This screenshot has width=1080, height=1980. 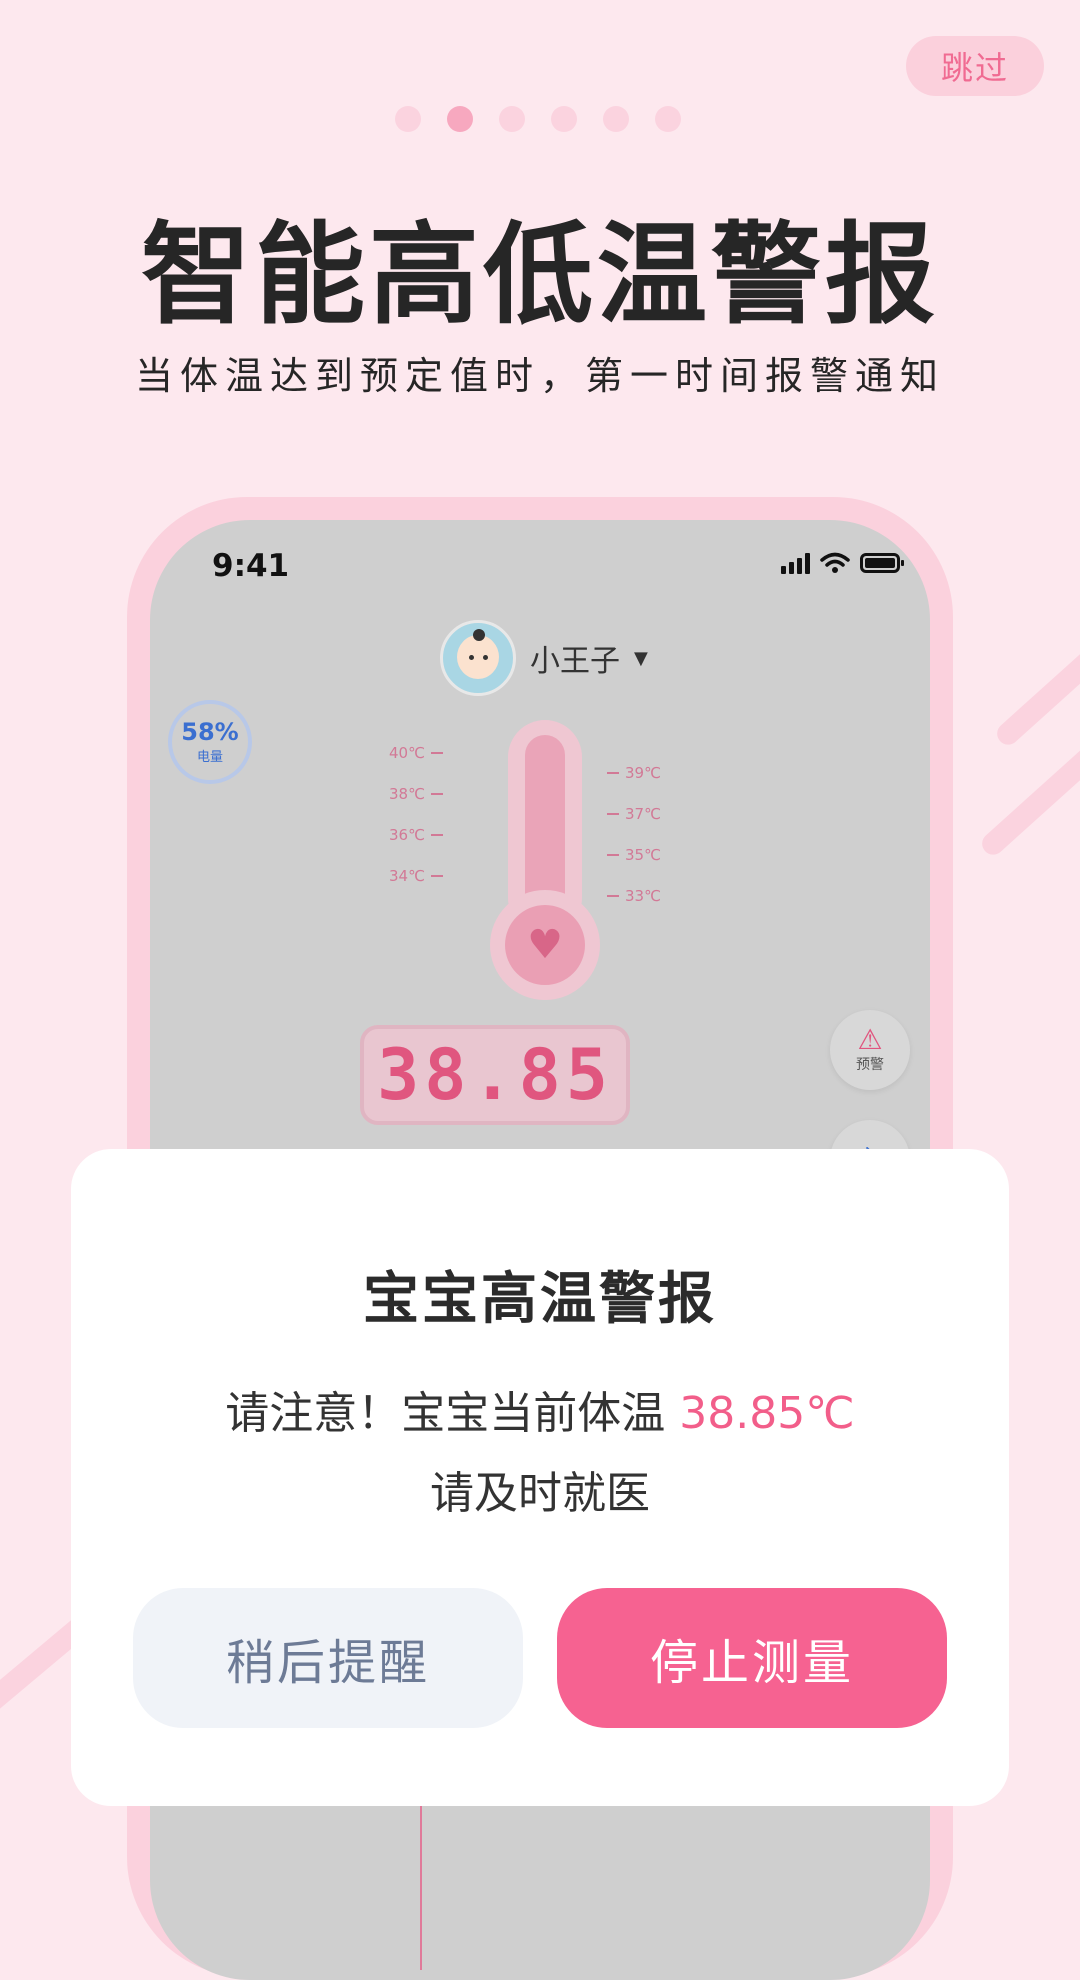 I want to click on message-advice: 请及时就医, so click(x=540, y=1493).